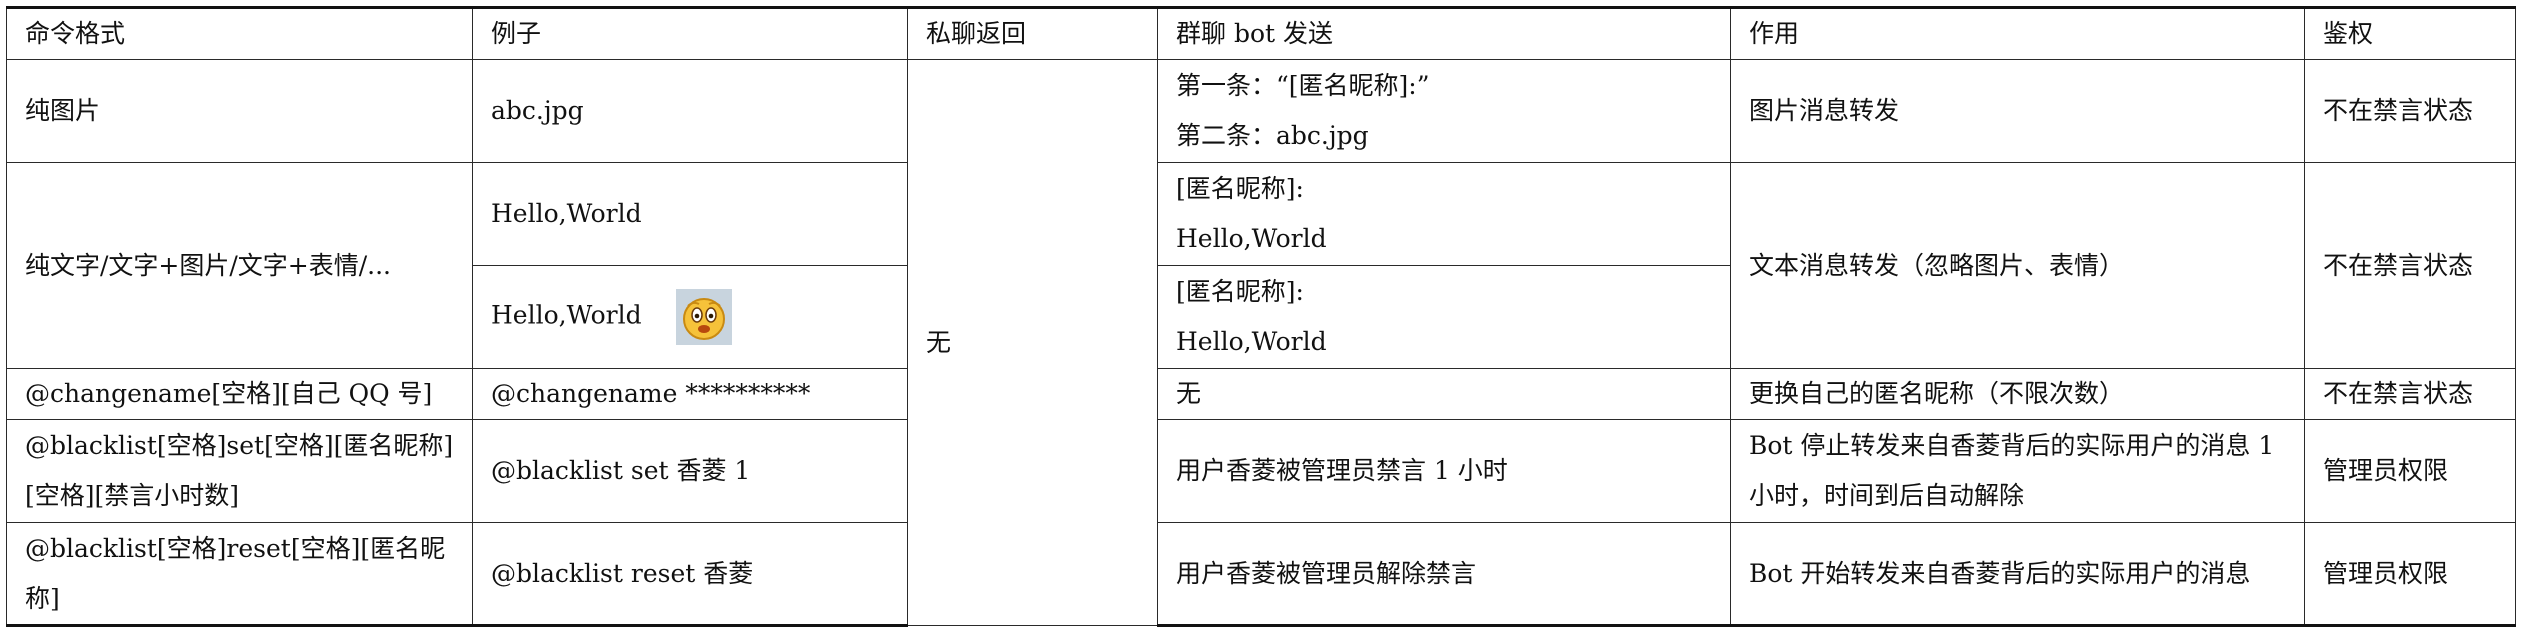 The image size is (2521, 631). What do you see at coordinates (690, 471) in the screenshot?
I see `cell-example: @blacklist set 香菱 1` at bounding box center [690, 471].